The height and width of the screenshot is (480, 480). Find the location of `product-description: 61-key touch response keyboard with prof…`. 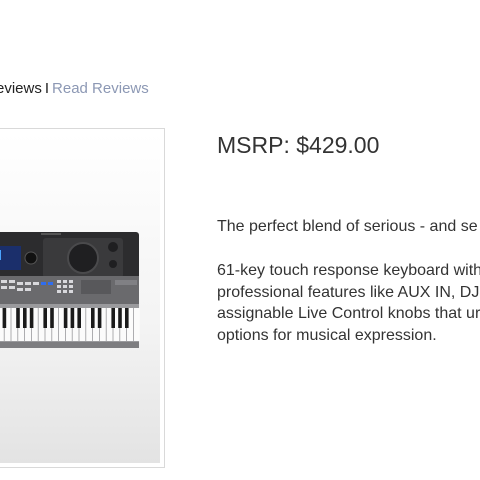

product-description: 61-key touch response keyboard with prof… is located at coordinates (348, 303).